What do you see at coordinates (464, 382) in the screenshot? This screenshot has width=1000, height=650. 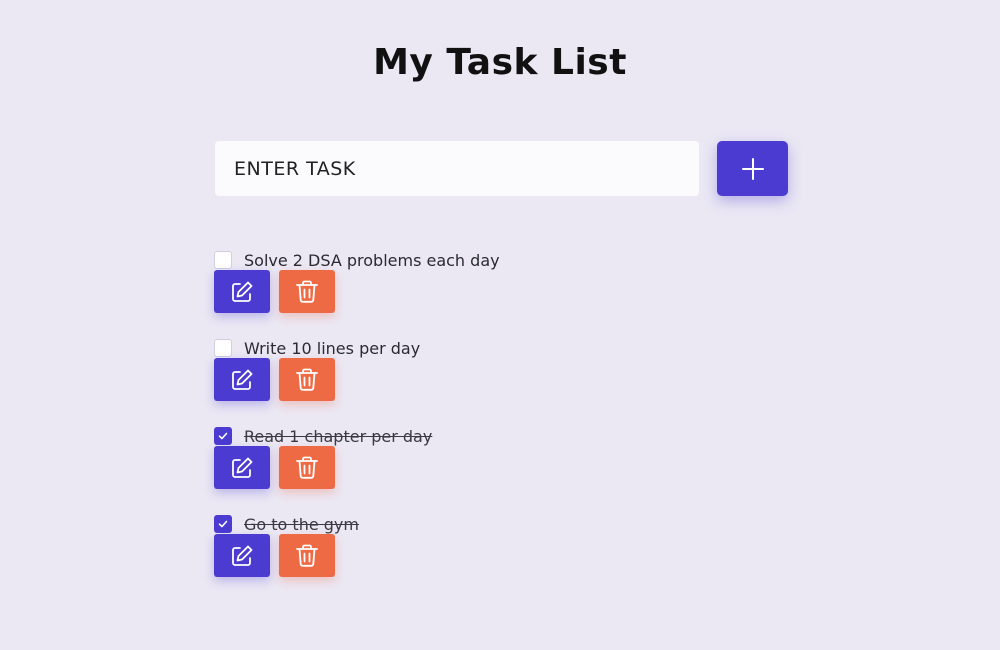 I see `task-item: Write 10 lines per day` at bounding box center [464, 382].